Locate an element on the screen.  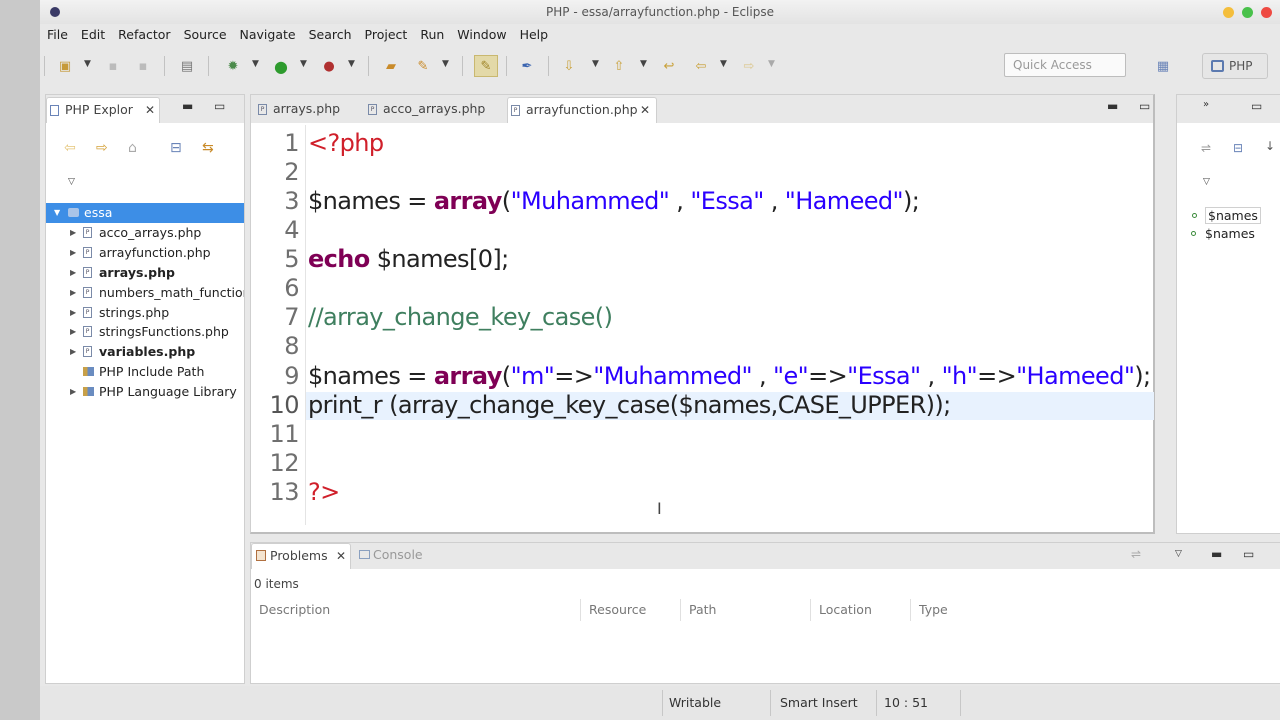
tree-item-language-library: ▶ PHP Language Library is located at coordinates (145, 392).